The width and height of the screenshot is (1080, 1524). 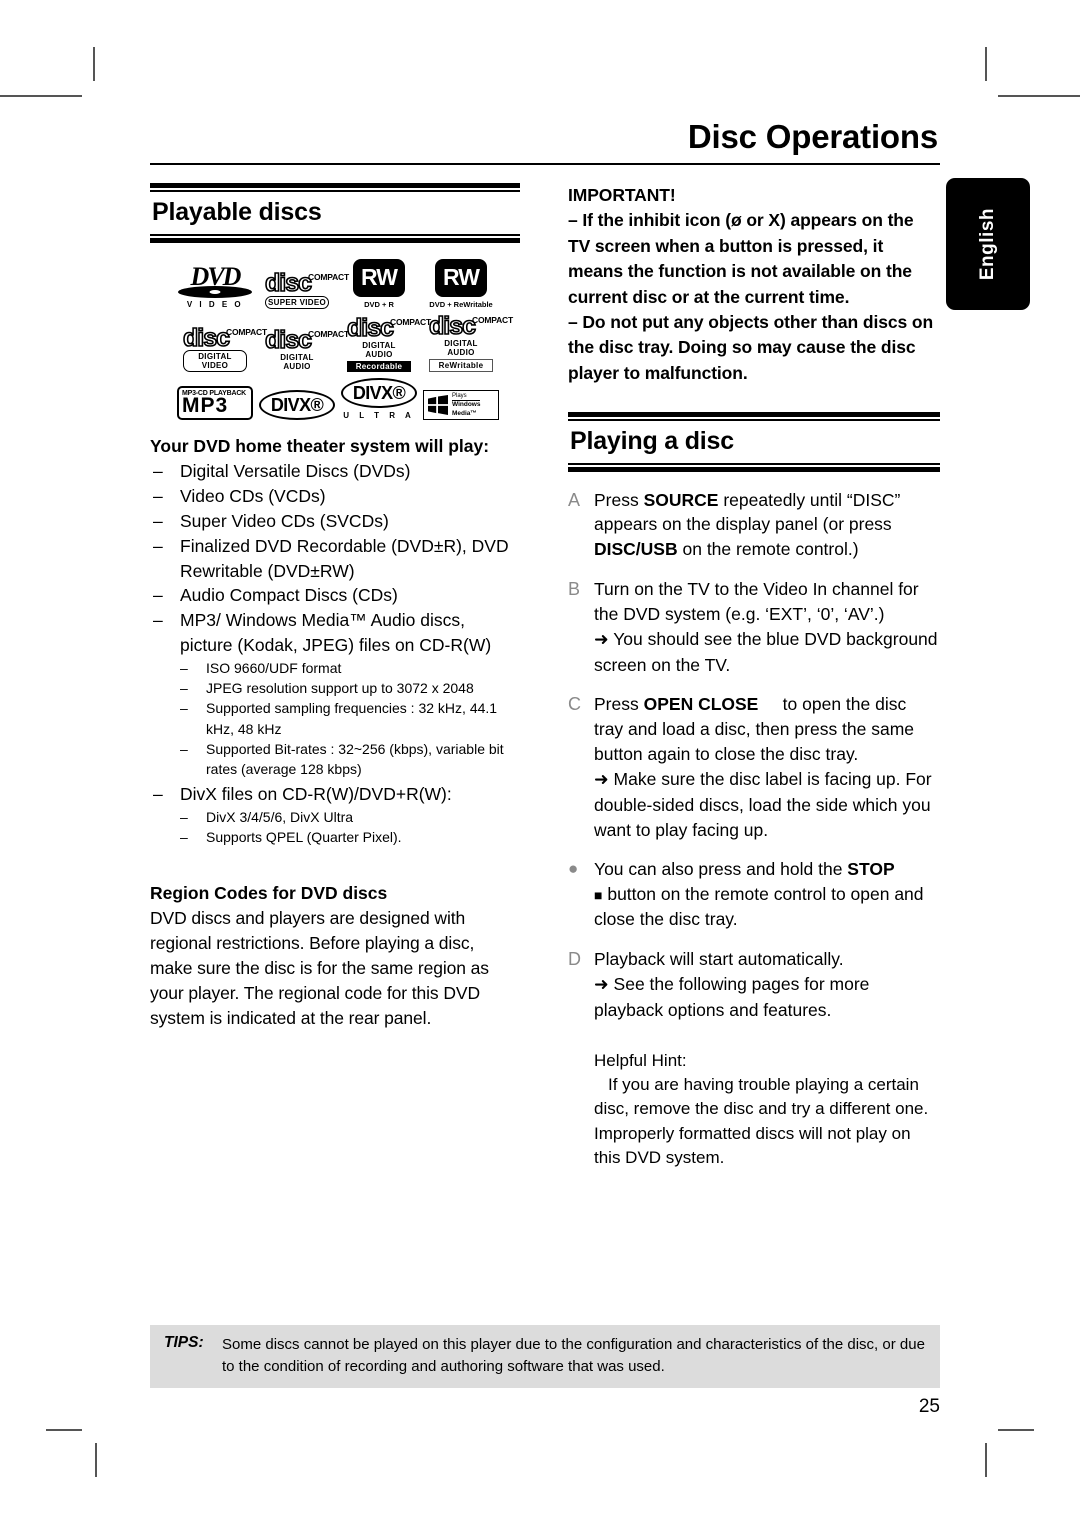 What do you see at coordinates (297, 302) in the screenshot?
I see `cd-logo-band: SUPER VIDEO` at bounding box center [297, 302].